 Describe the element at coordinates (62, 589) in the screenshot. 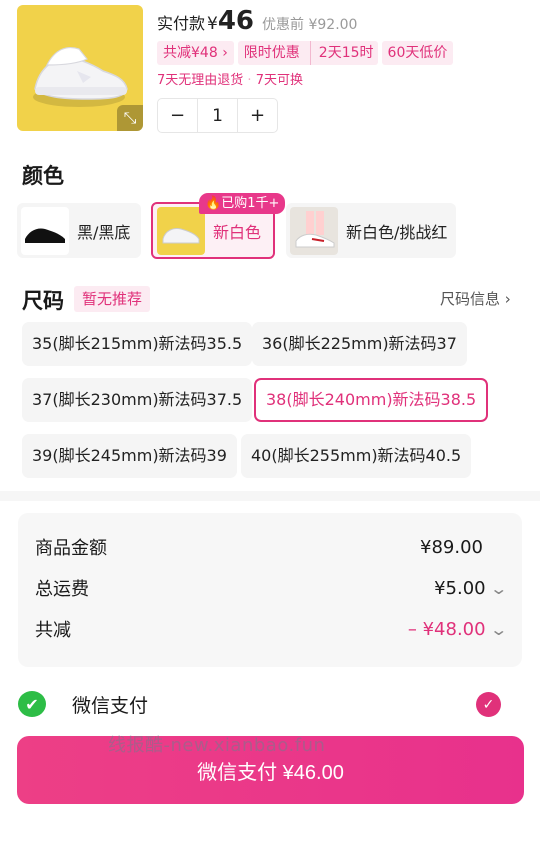

I see `shipping-label: 总运费` at that location.